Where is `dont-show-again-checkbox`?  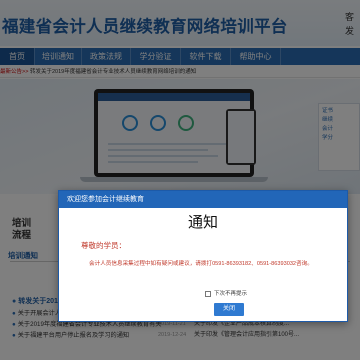 dont-show-again-checkbox is located at coordinates (208, 294).